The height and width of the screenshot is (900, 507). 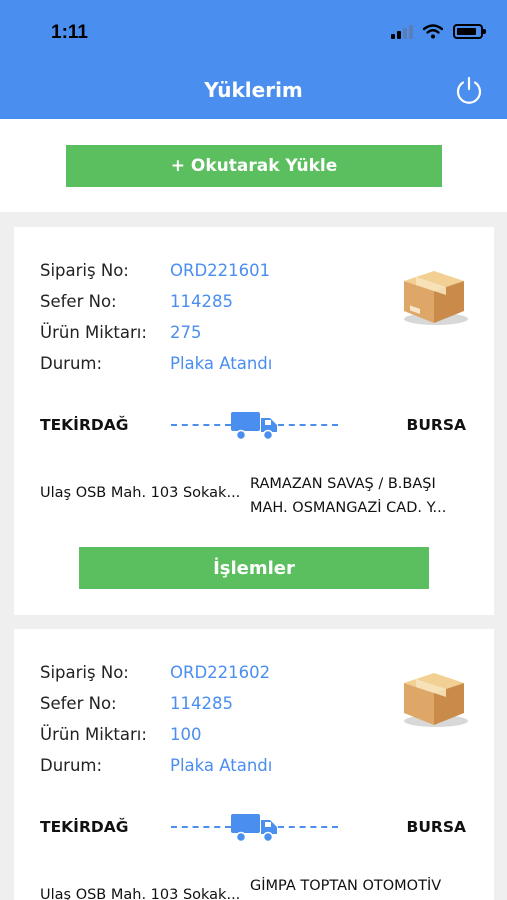 What do you see at coordinates (156, 672) in the screenshot?
I see `order-no-row: Sipariş No: ORD221602` at bounding box center [156, 672].